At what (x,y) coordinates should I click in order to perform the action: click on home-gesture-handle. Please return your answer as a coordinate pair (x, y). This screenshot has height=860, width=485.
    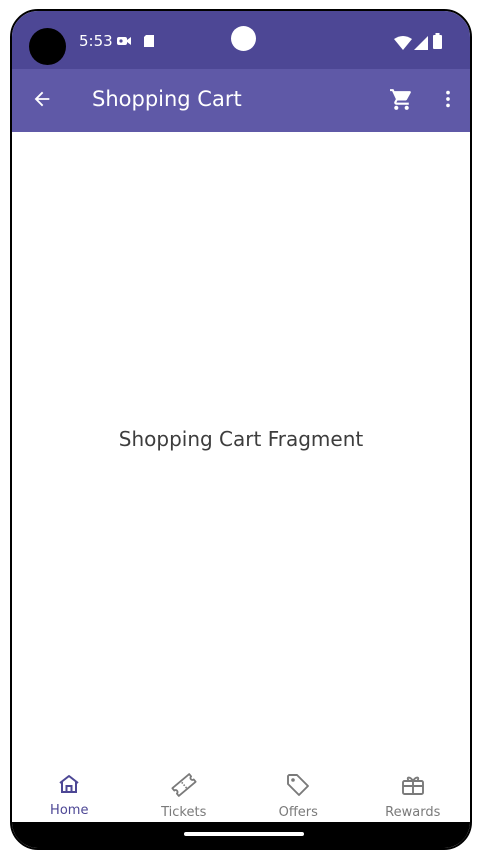
    Looking at the image, I should click on (244, 834).